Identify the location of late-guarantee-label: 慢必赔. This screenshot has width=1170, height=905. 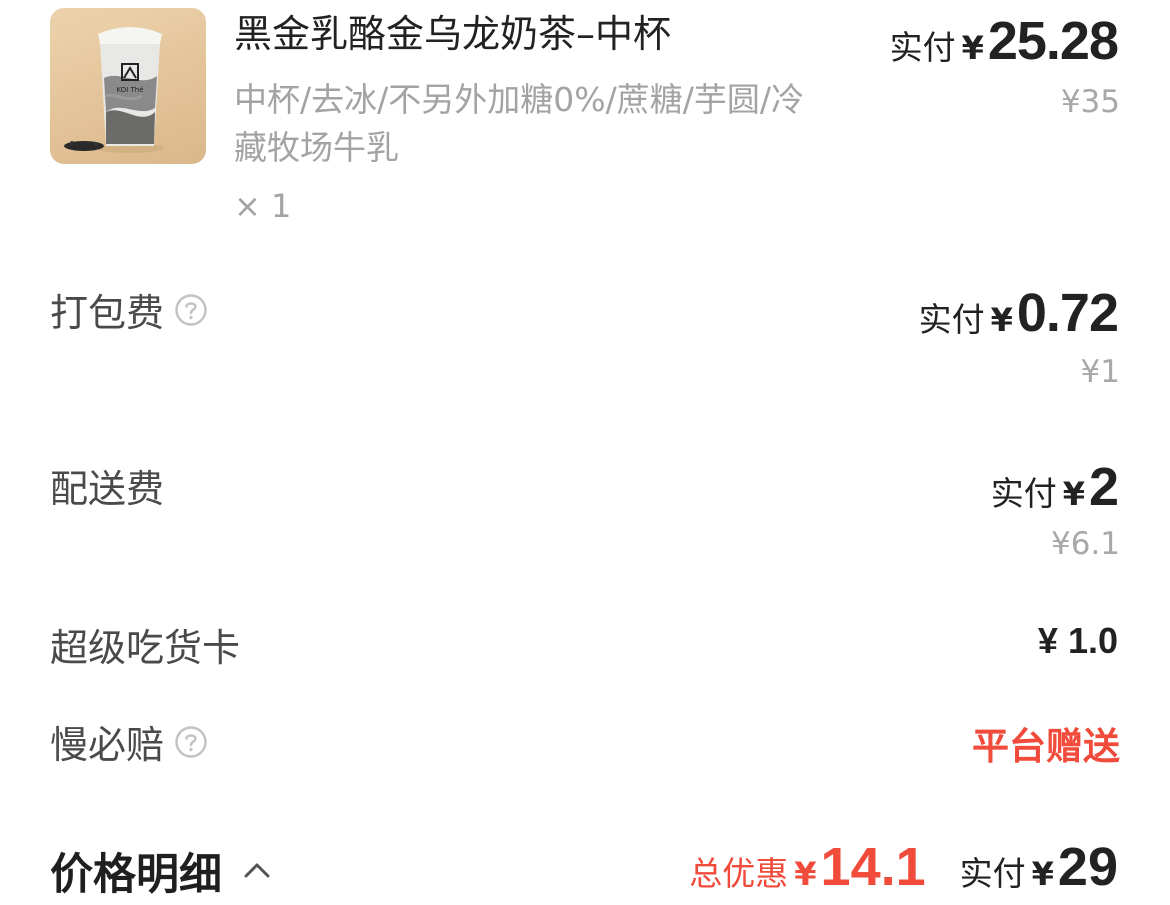
(129, 741).